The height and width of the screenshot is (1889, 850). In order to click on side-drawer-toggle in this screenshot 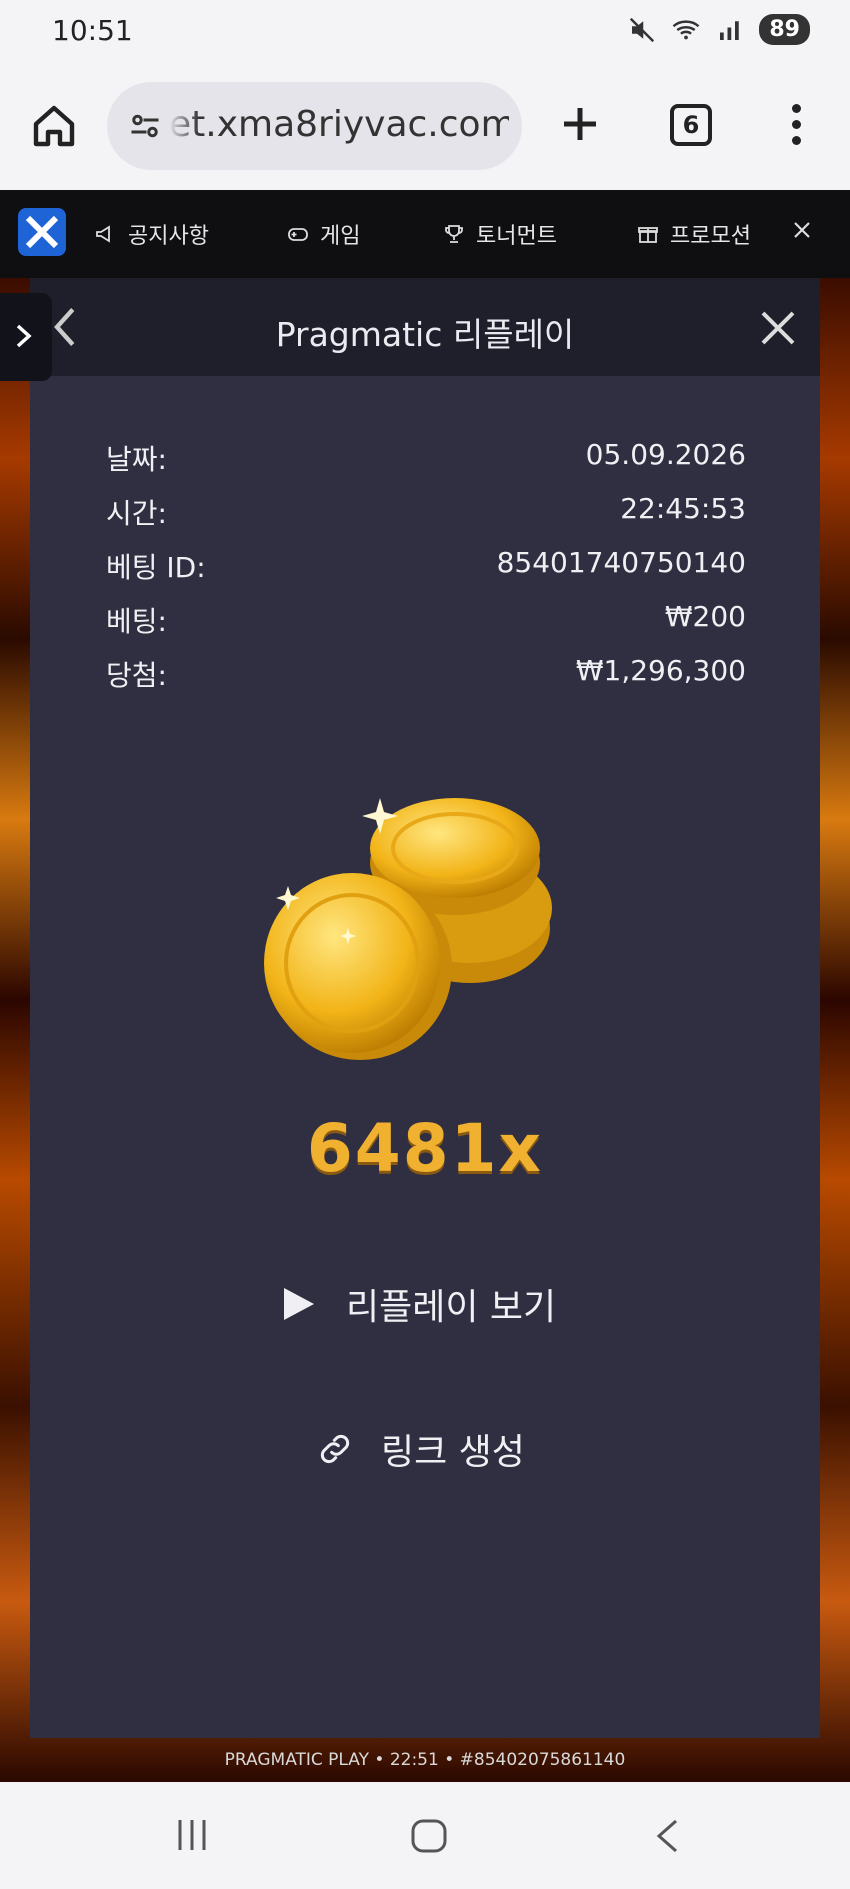, I will do `click(26, 337)`.